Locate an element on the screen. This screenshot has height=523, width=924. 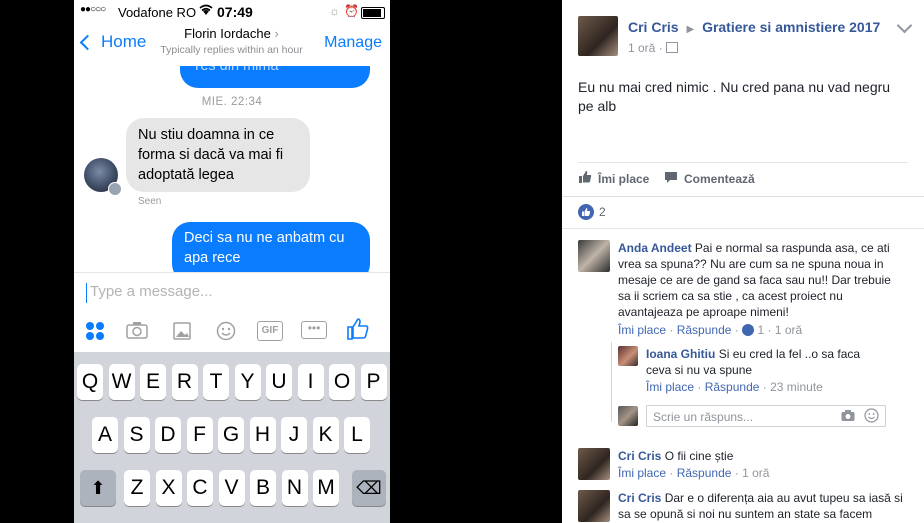
message-bubble-outgoing: Deci sa nu ne anbatm cu apa rece is located at coordinates (271, 247).